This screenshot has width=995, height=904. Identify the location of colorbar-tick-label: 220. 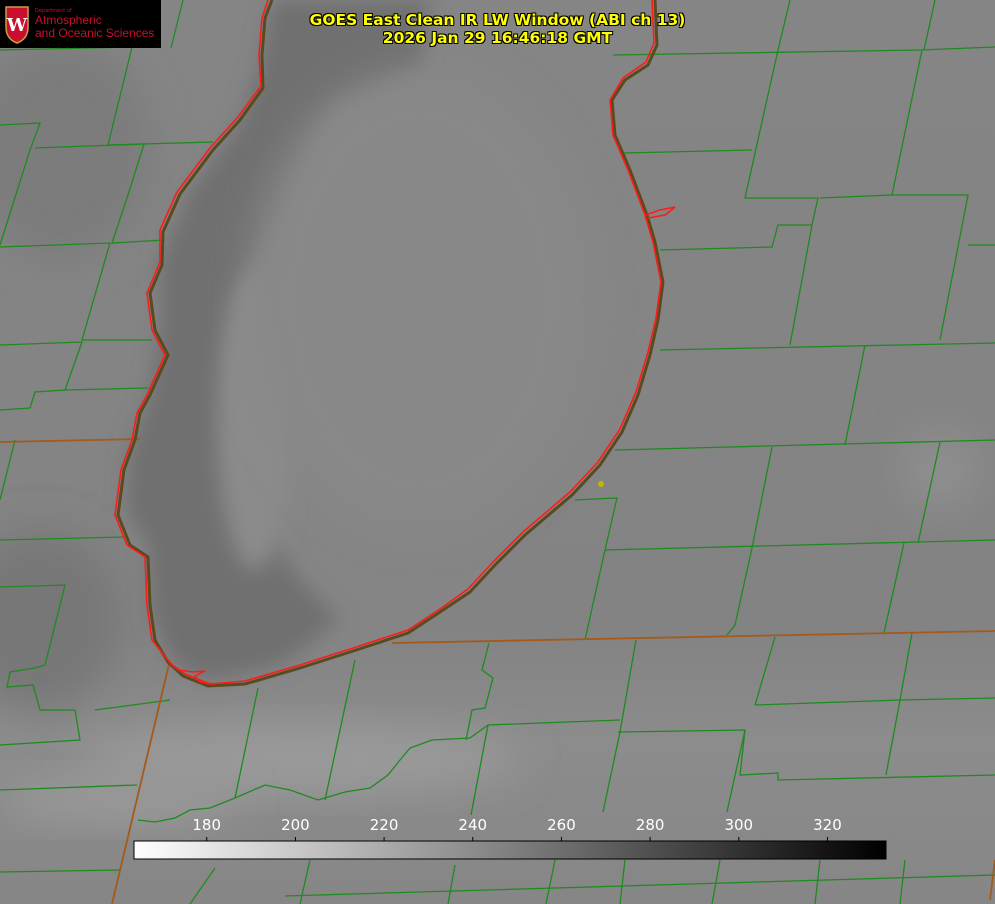
(384, 825).